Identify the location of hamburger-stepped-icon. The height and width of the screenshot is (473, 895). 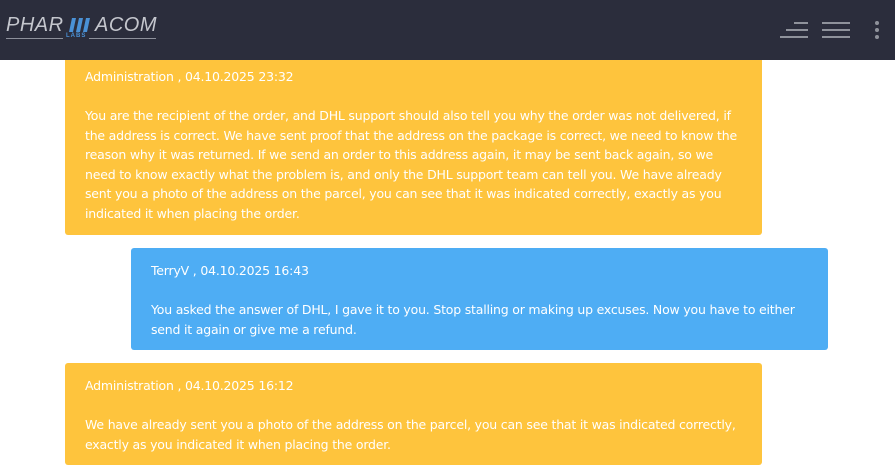
(793, 30).